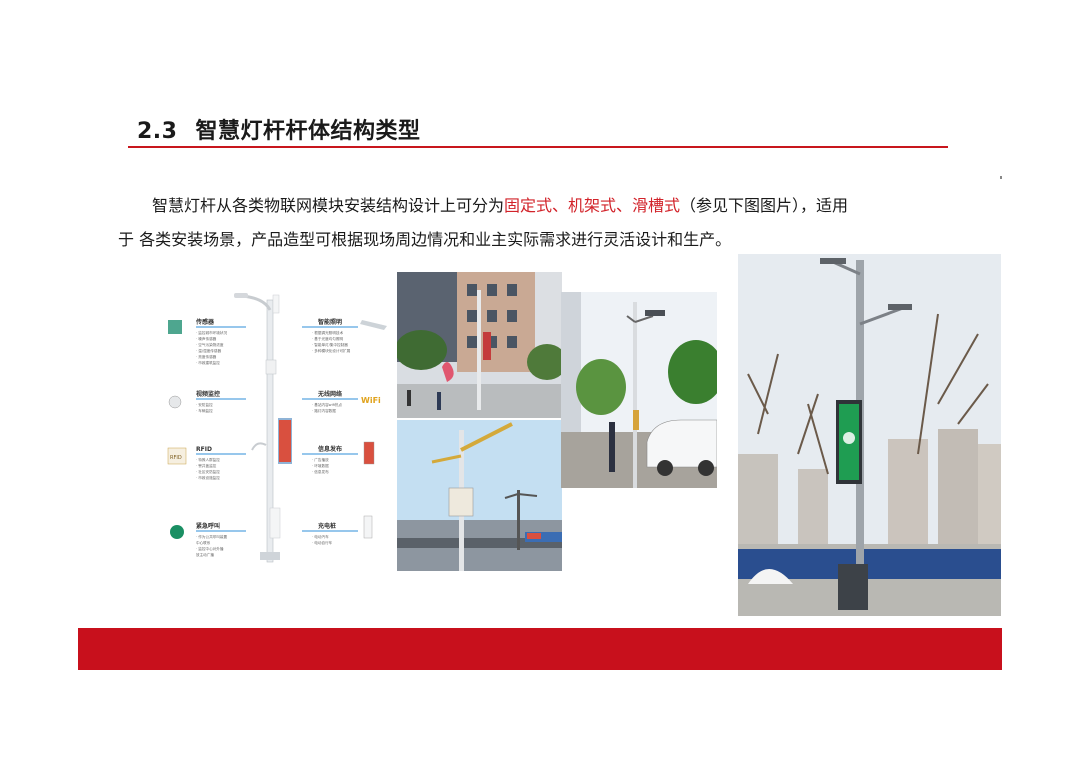 The height and width of the screenshot is (764, 1080). Describe the element at coordinates (869, 435) in the screenshot. I see `photo-pole-with-display` at that location.